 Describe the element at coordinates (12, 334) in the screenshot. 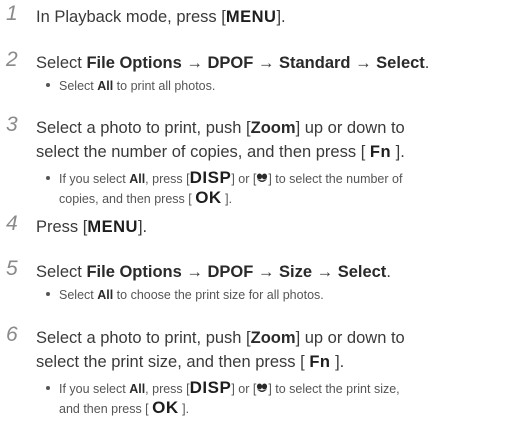

I see `step-number: 6` at that location.